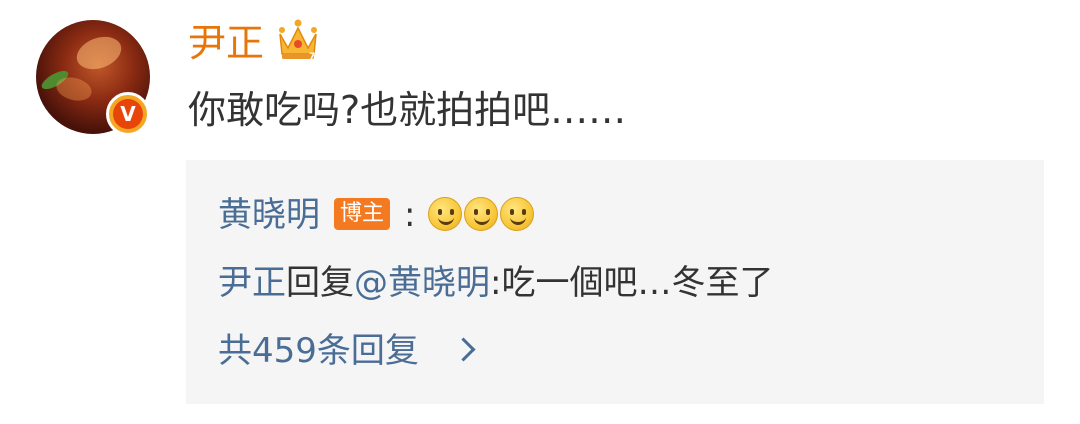 The height and width of the screenshot is (424, 1080). What do you see at coordinates (320, 283) in the screenshot?
I see `reply-word: 回复` at bounding box center [320, 283].